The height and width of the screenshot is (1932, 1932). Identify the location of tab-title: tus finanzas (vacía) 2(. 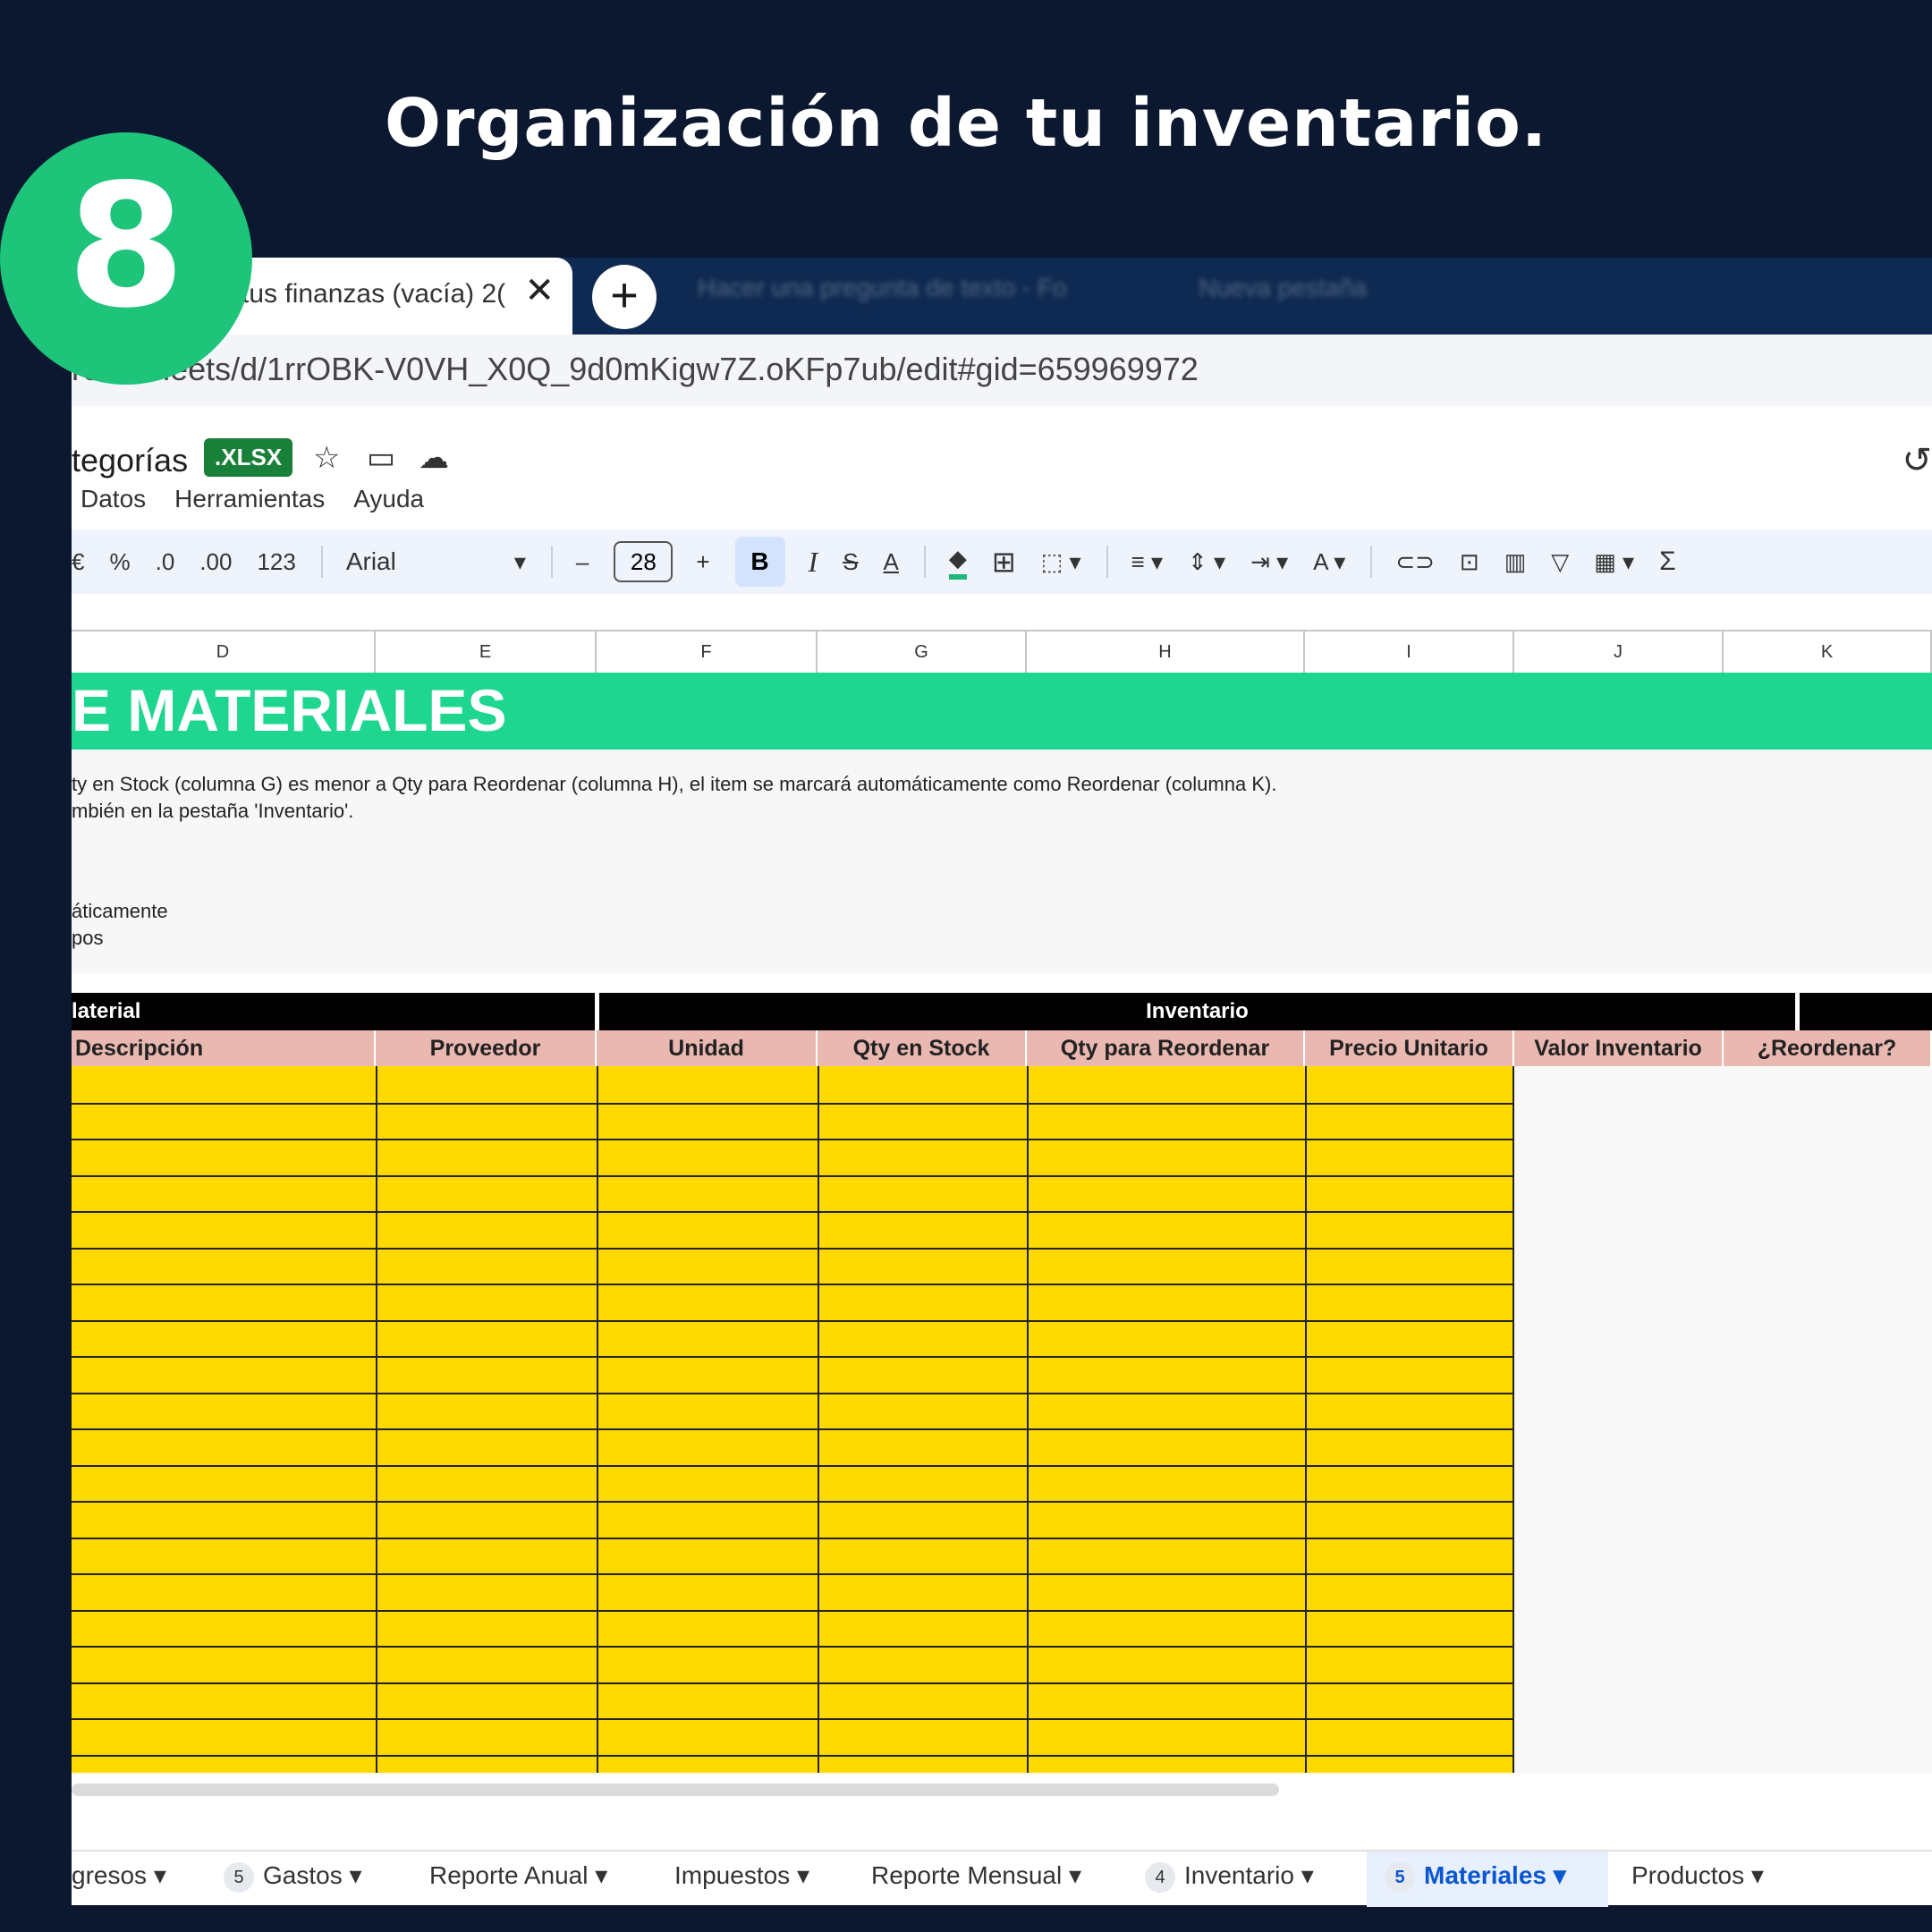
(374, 294).